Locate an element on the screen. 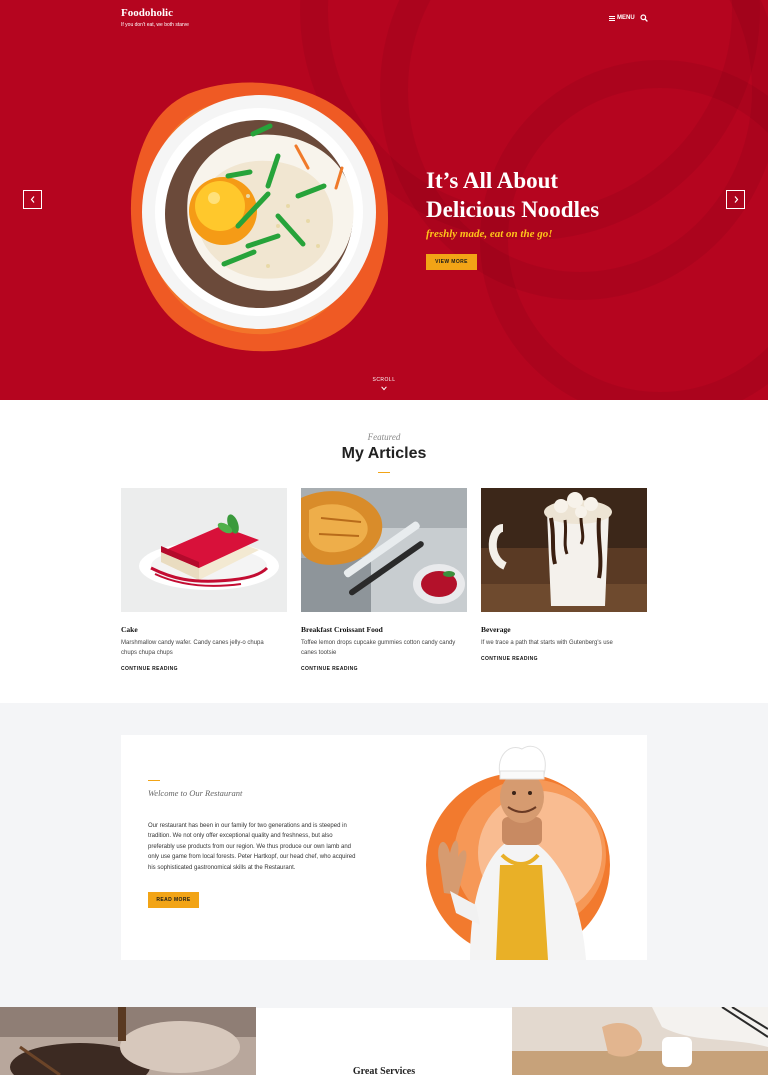 The image size is (768, 1075). search-icon is located at coordinates (644, 18).